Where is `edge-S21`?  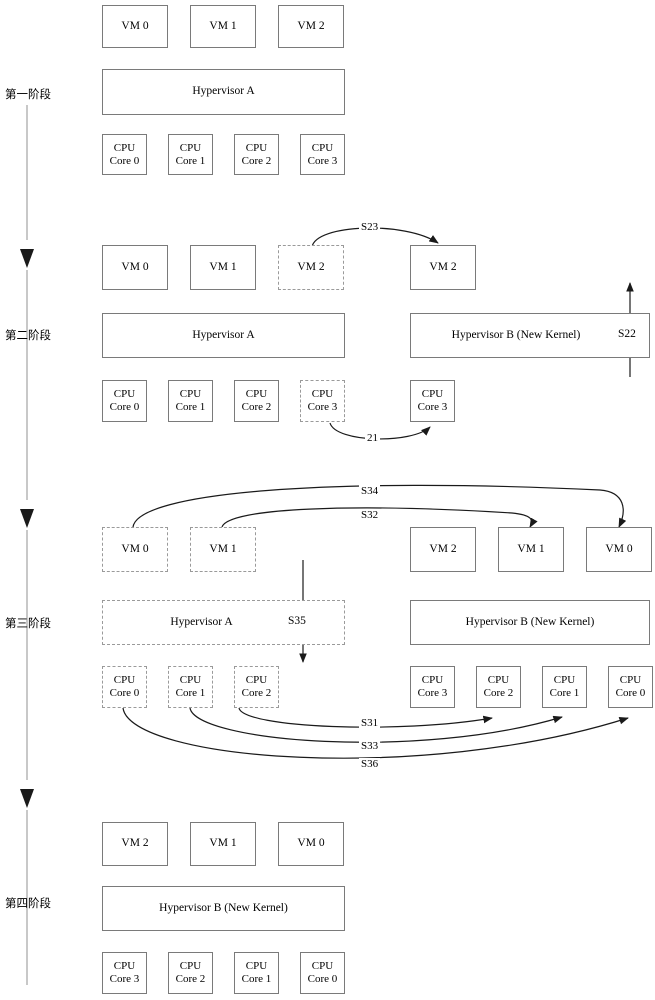
edge-S21 is located at coordinates (380, 431).